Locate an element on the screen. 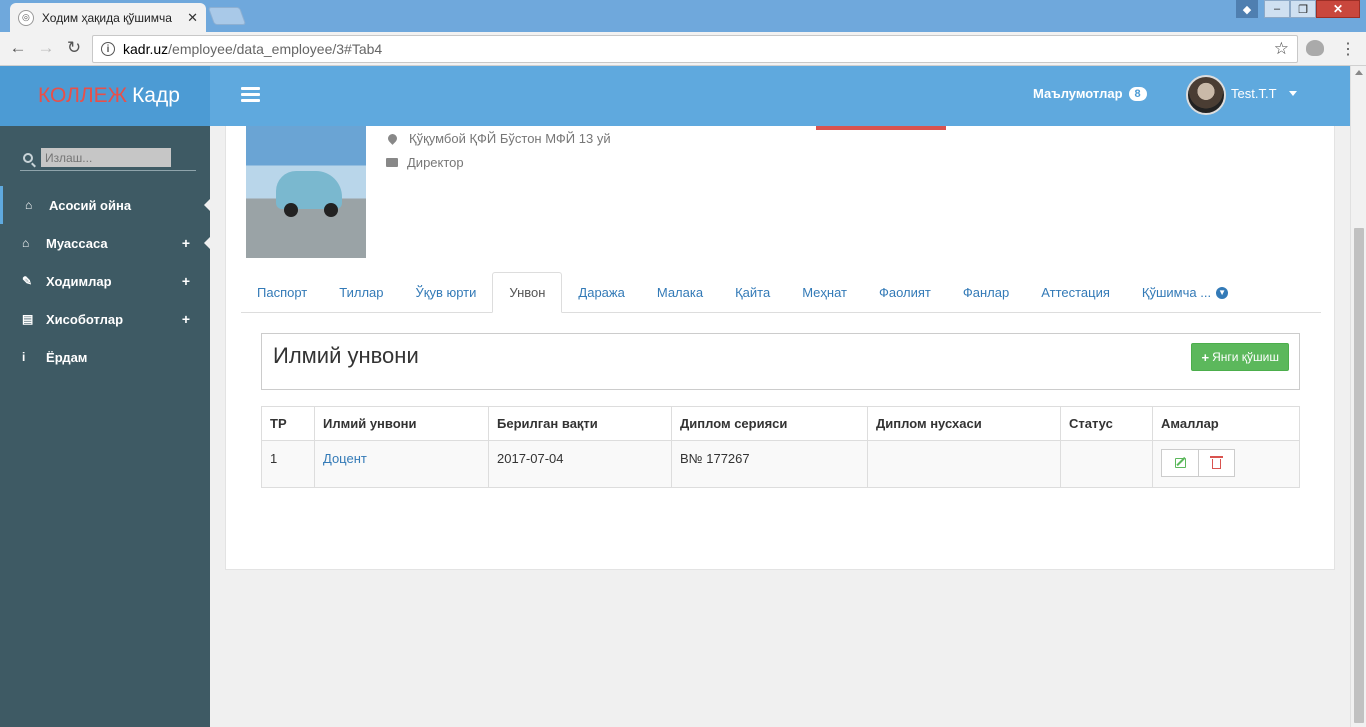 This screenshot has height=727, width=1366. sidebar-item-label: Хисоботлар is located at coordinates (85, 319).